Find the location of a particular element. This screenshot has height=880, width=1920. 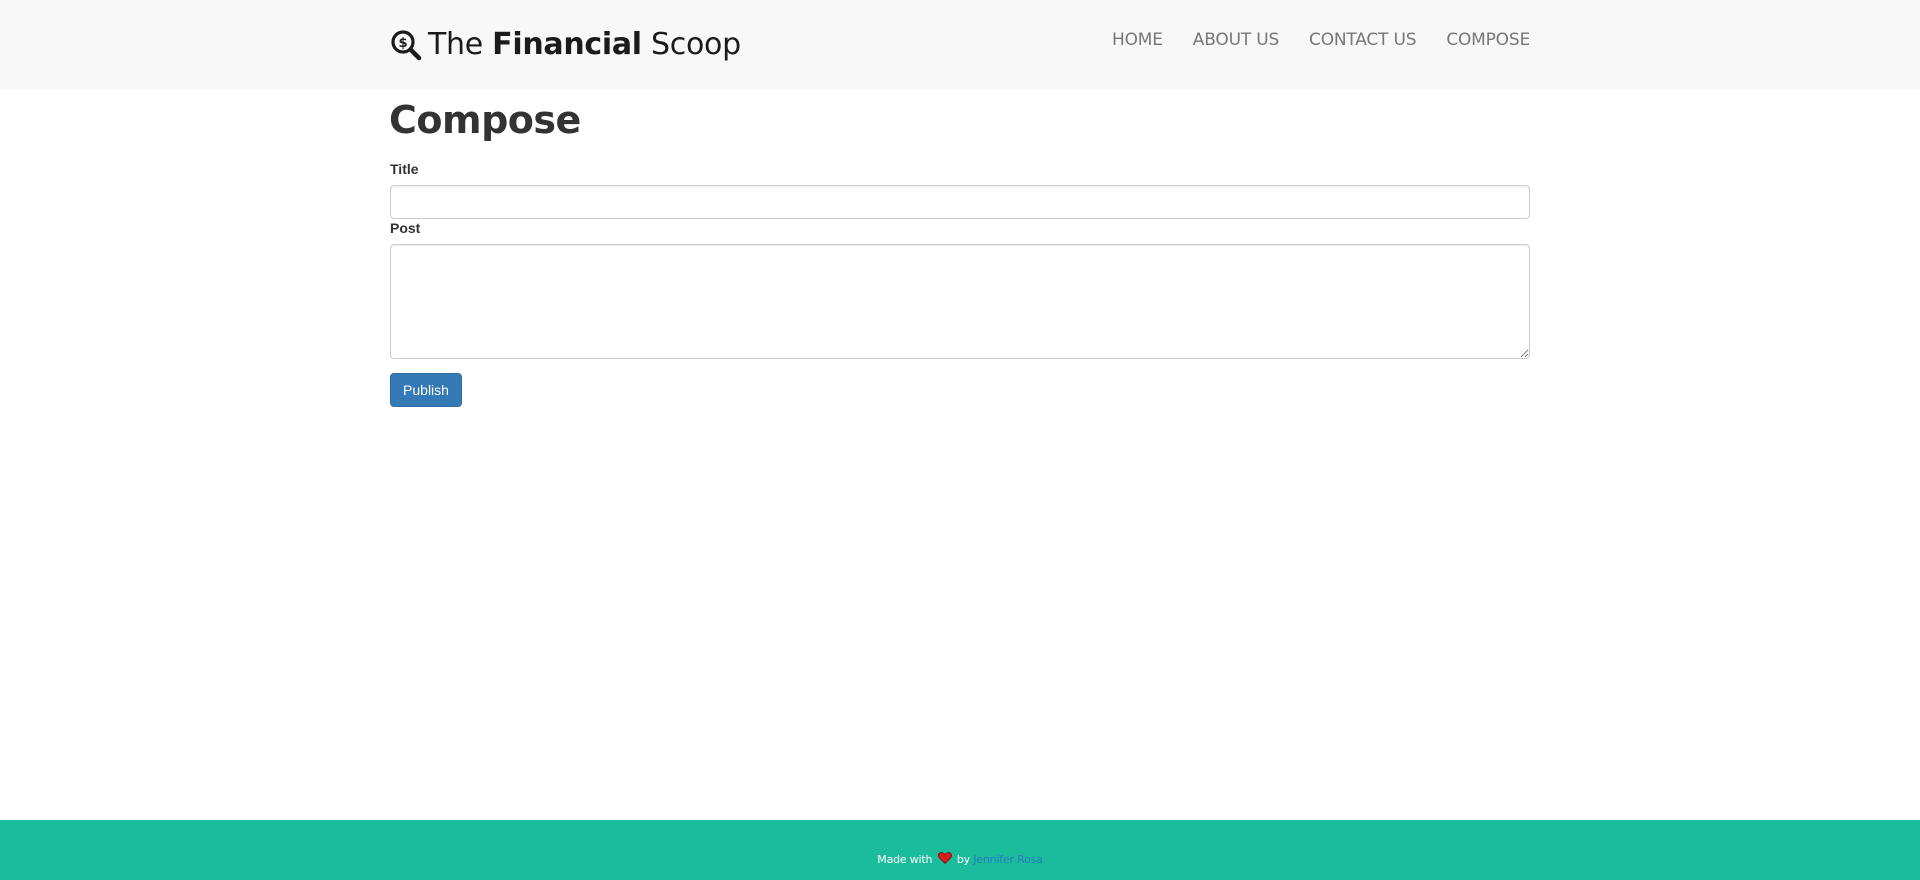

brand-suffix: Scoop is located at coordinates (696, 44).